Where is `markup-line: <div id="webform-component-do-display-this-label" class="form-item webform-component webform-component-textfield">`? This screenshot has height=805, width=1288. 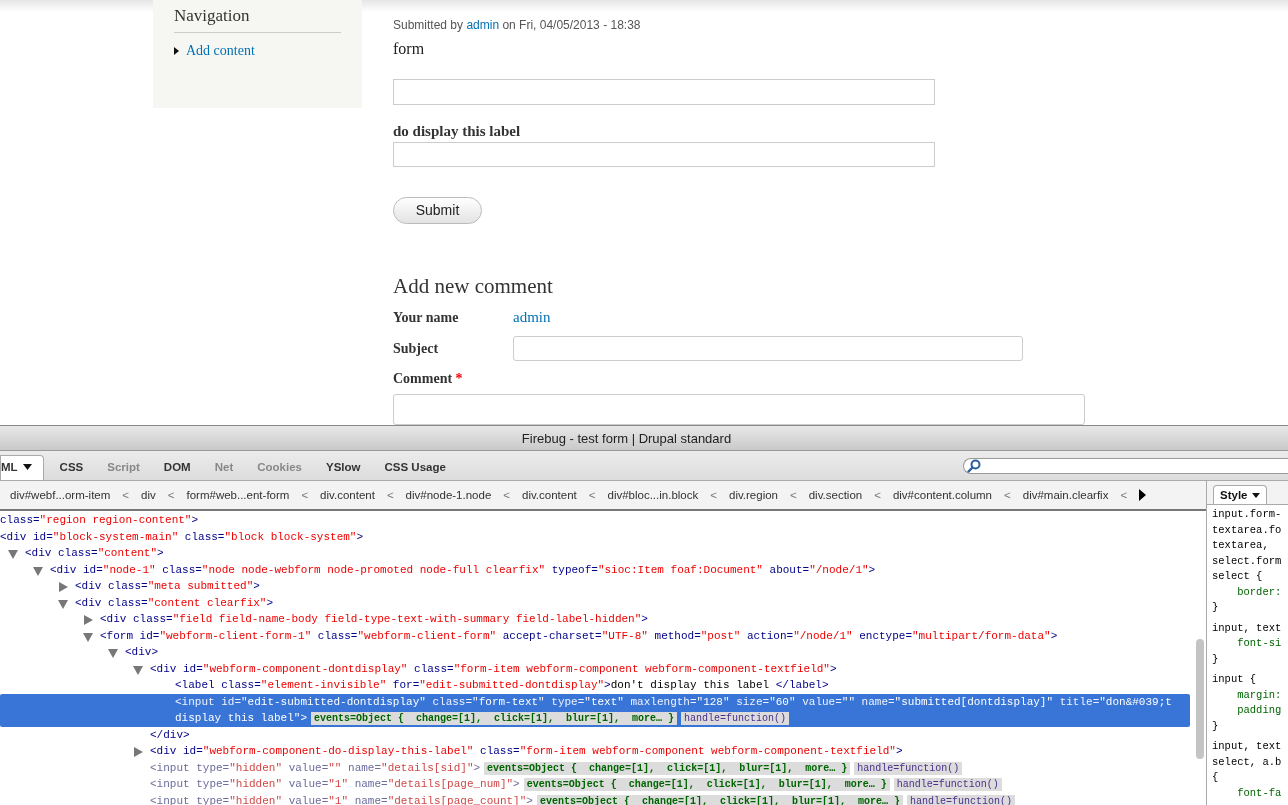
markup-line: <div id="webform-component-do-display-this-label" class="form-item webform-component webform-component-textfield"> is located at coordinates (526, 751).